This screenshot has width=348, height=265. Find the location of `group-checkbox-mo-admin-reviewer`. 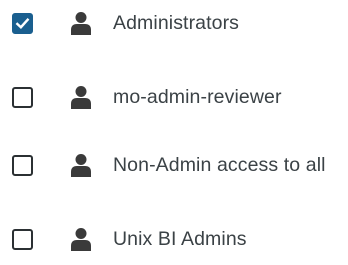

group-checkbox-mo-admin-reviewer is located at coordinates (22, 97).